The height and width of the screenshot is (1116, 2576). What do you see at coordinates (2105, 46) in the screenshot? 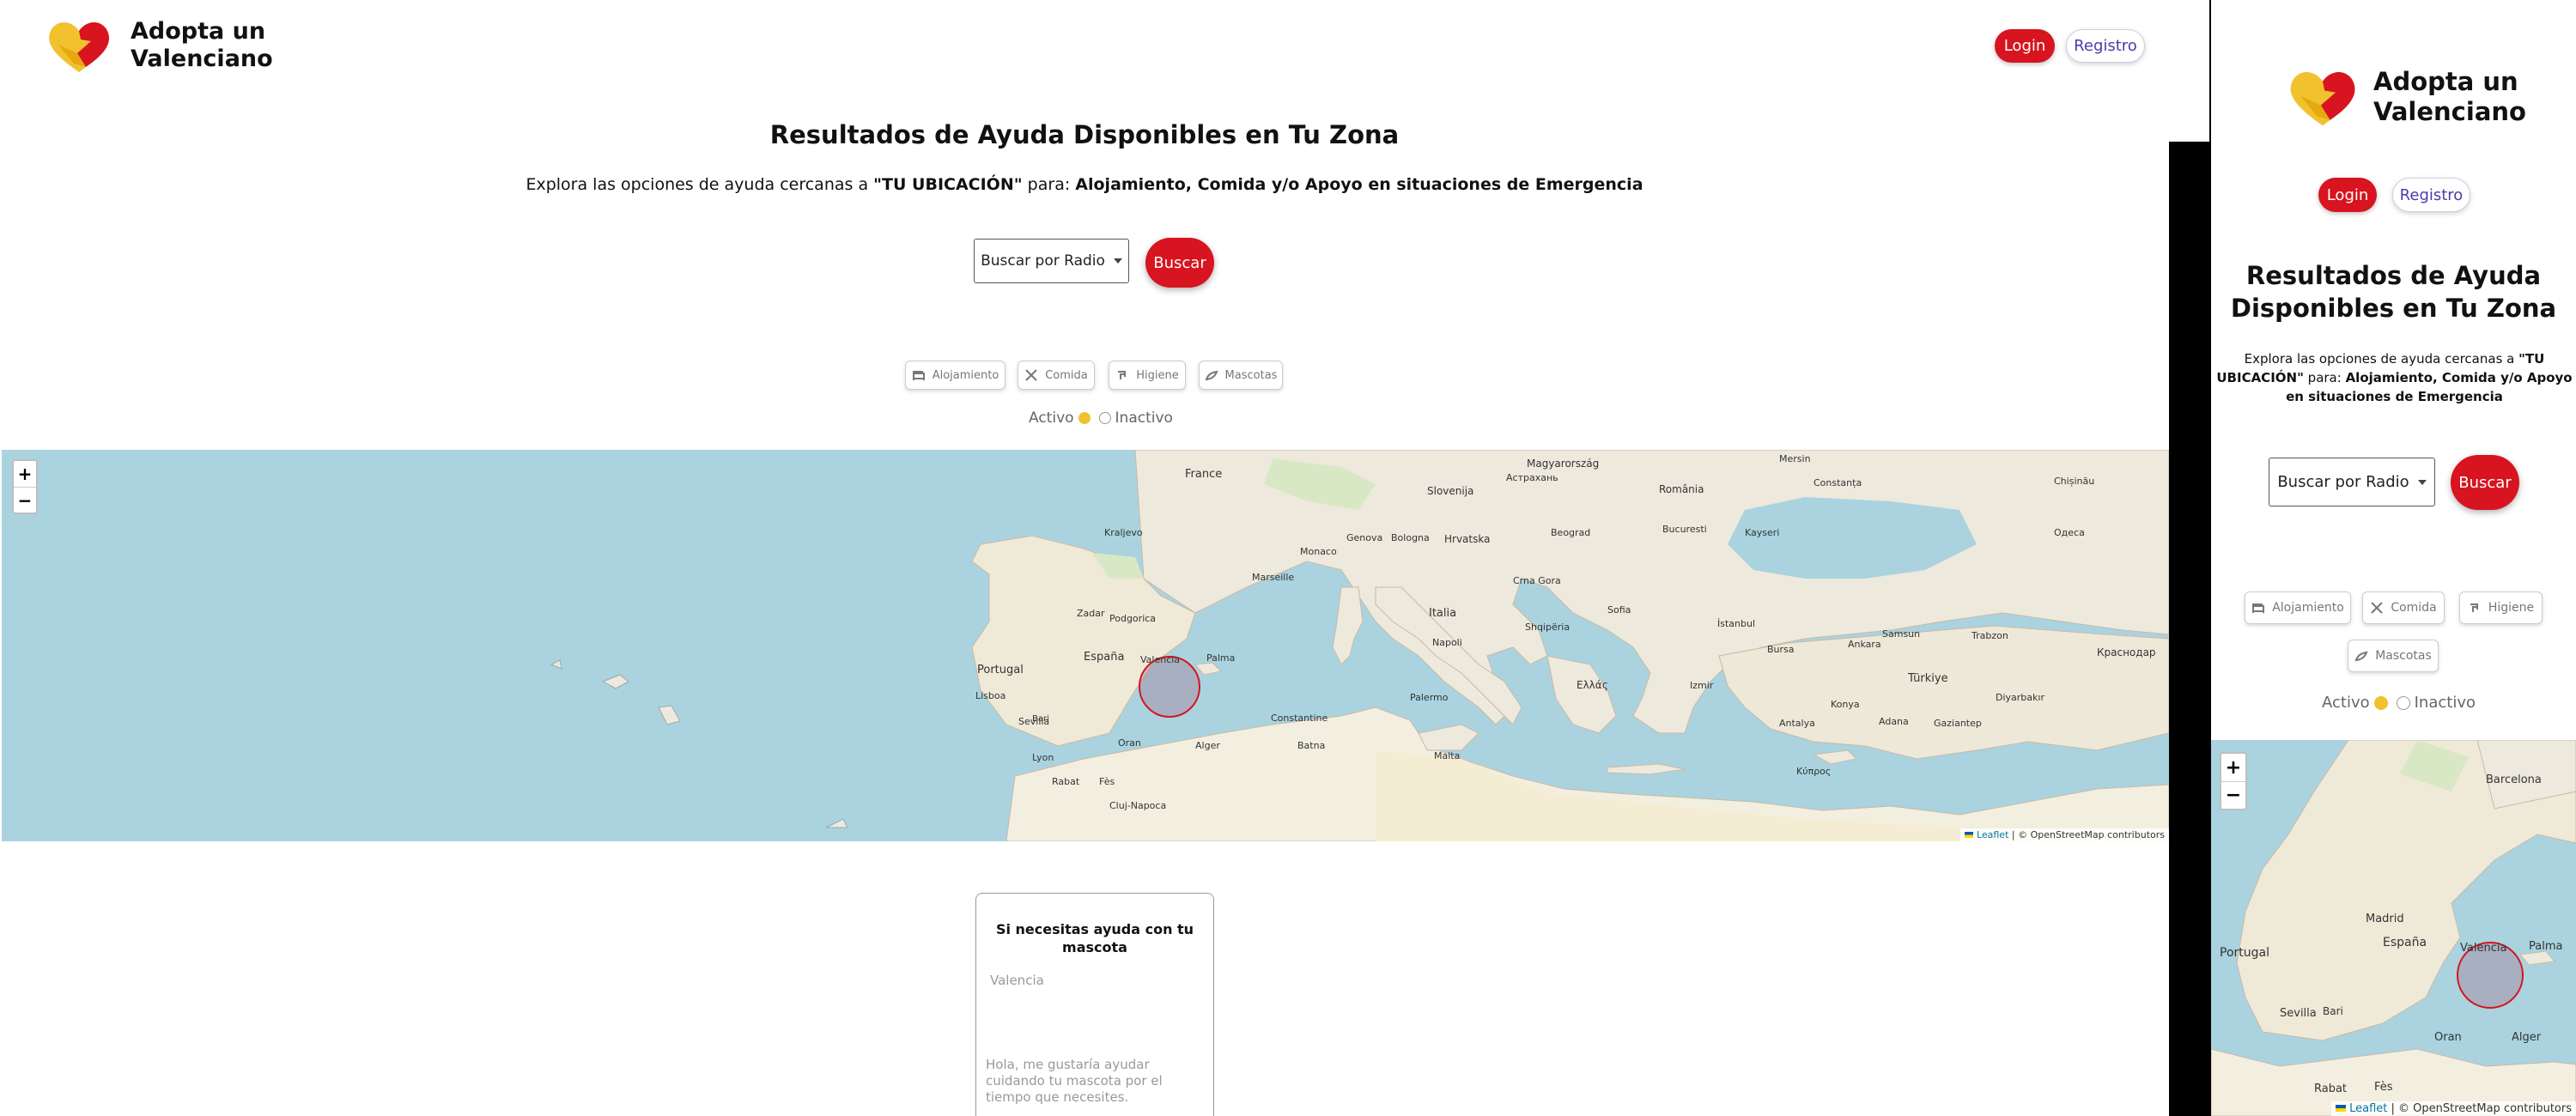
I see `register-button: Registro` at bounding box center [2105, 46].